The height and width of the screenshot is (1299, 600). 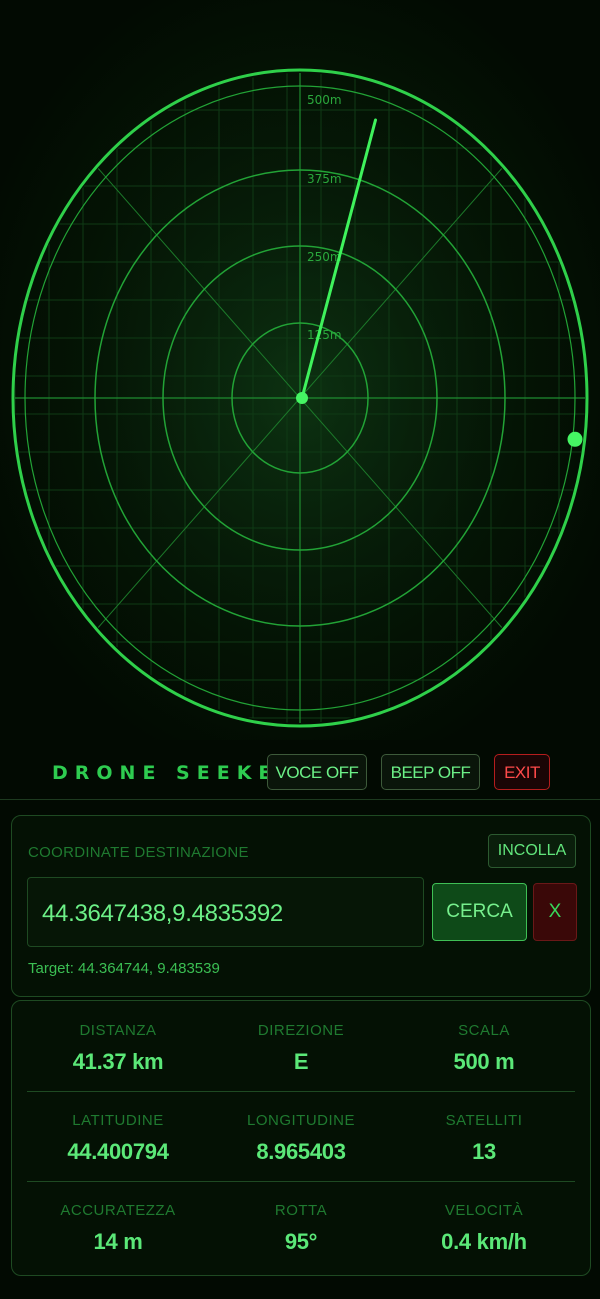 What do you see at coordinates (301, 1151) in the screenshot?
I see `stat-value: 8.965403` at bounding box center [301, 1151].